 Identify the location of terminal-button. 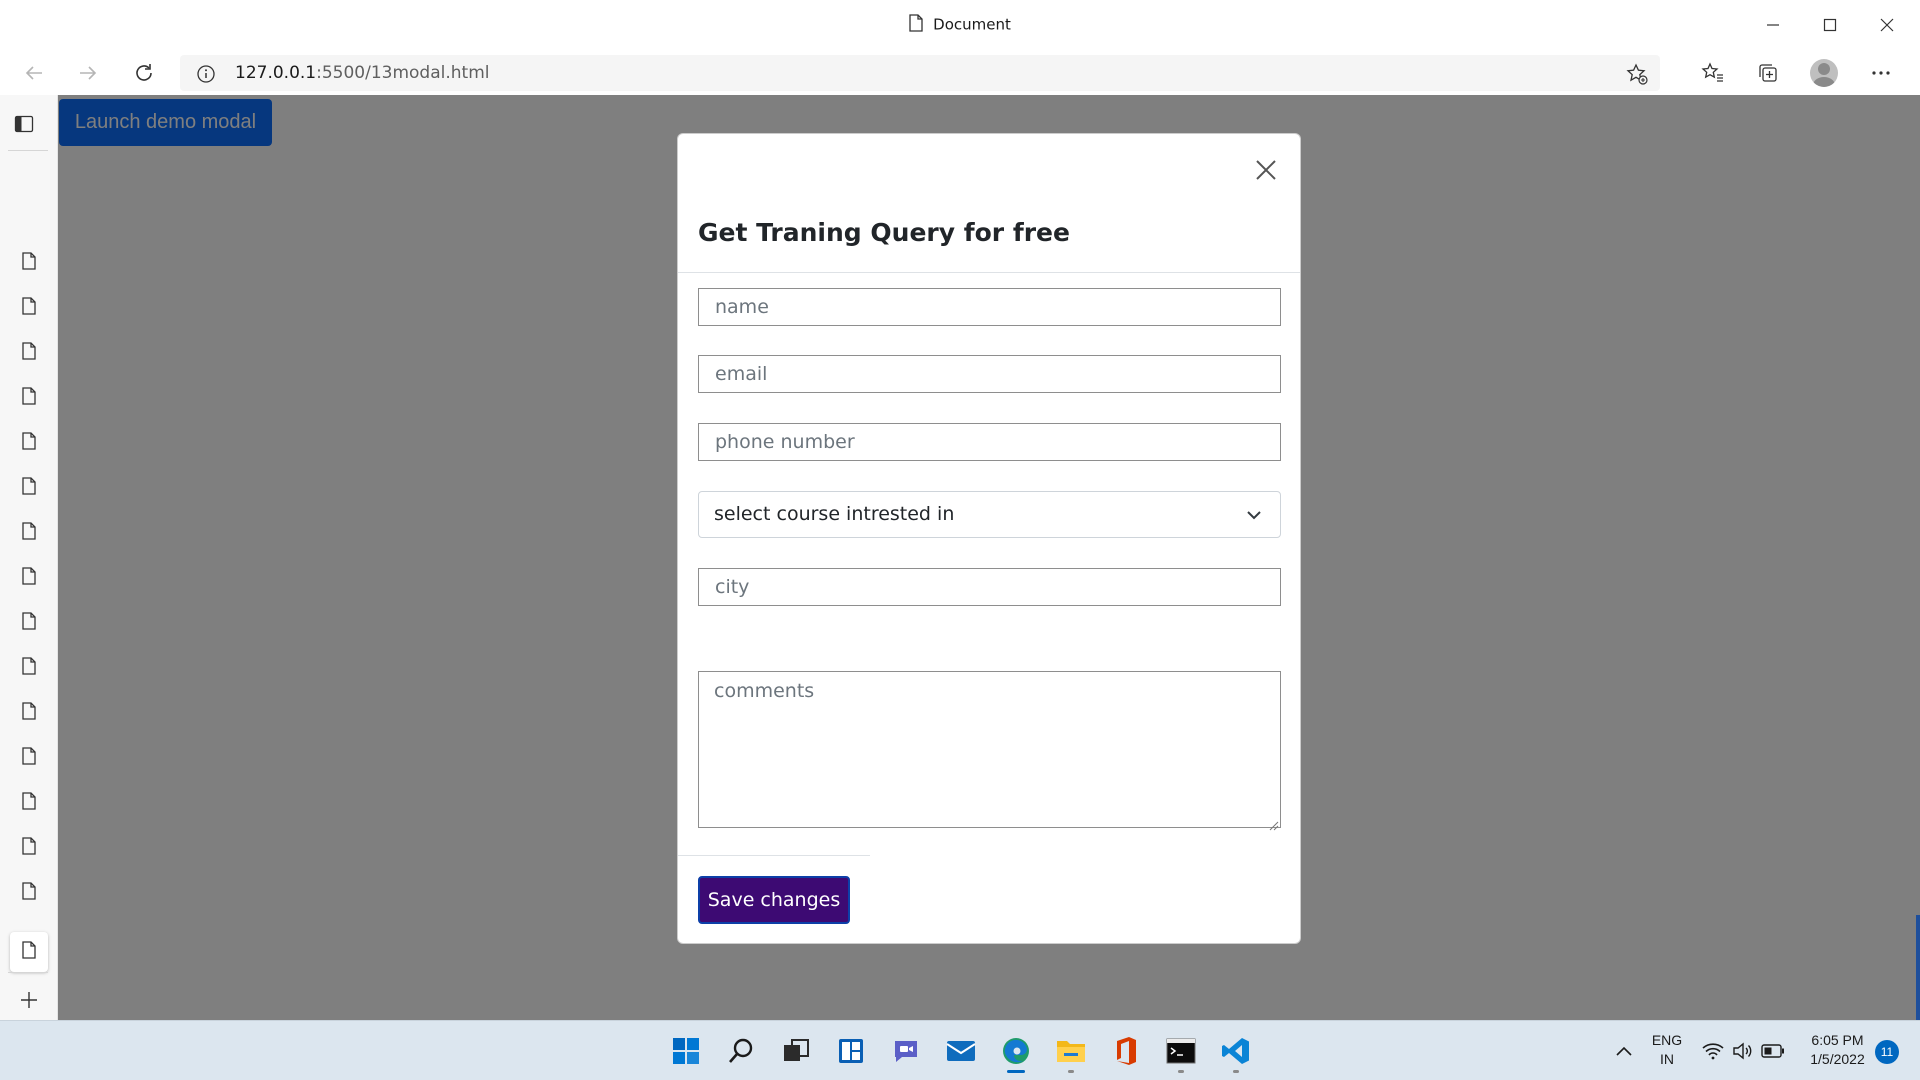
(1181, 1052).